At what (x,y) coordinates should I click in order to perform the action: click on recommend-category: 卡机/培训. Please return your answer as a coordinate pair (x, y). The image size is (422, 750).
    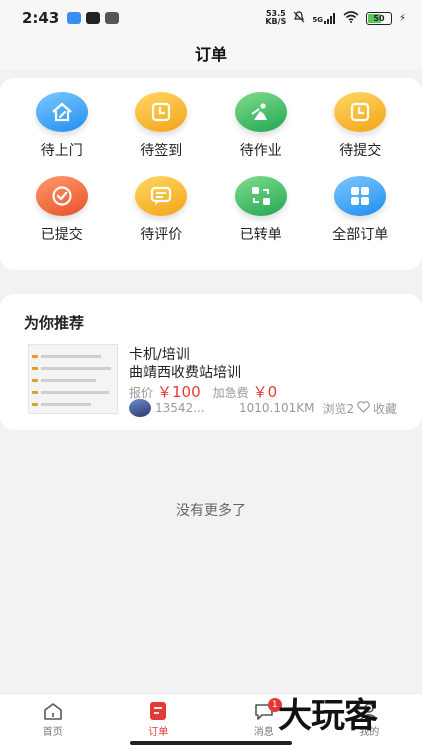
    Looking at the image, I should click on (159, 355).